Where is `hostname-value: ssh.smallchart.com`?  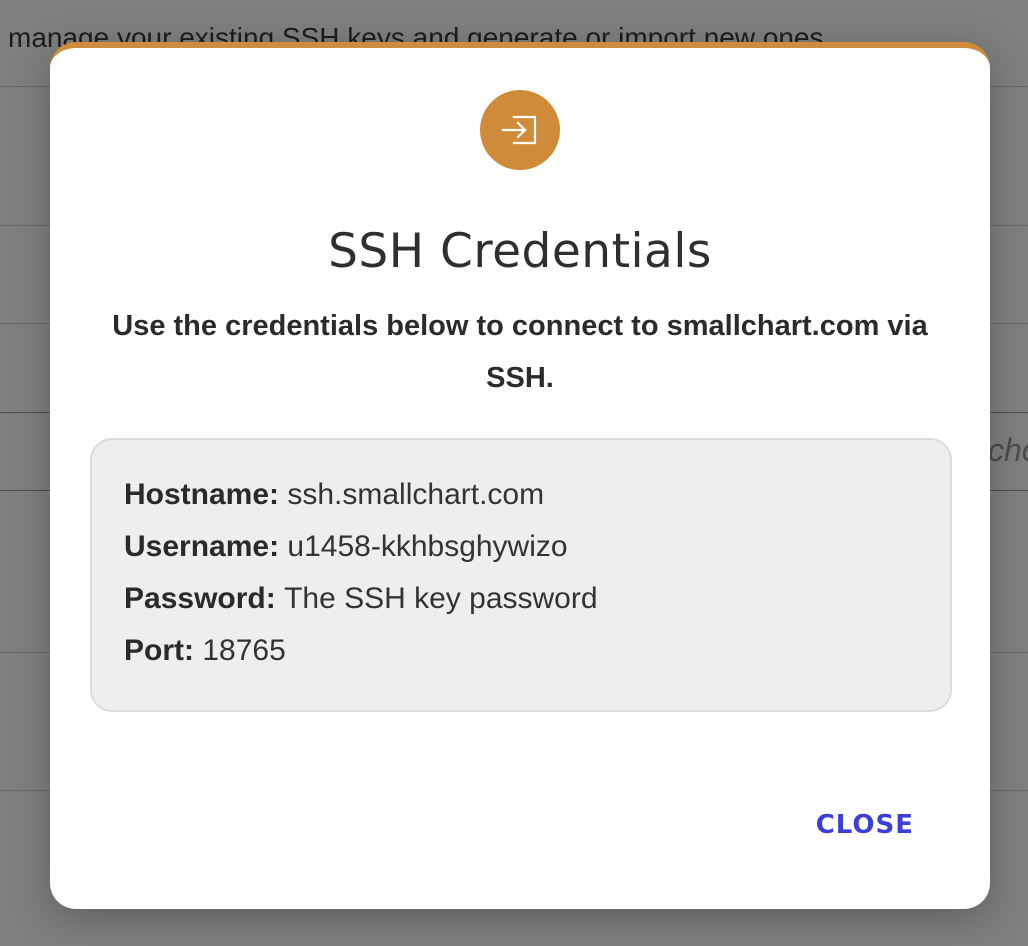
hostname-value: ssh.smallchart.com is located at coordinates (416, 494).